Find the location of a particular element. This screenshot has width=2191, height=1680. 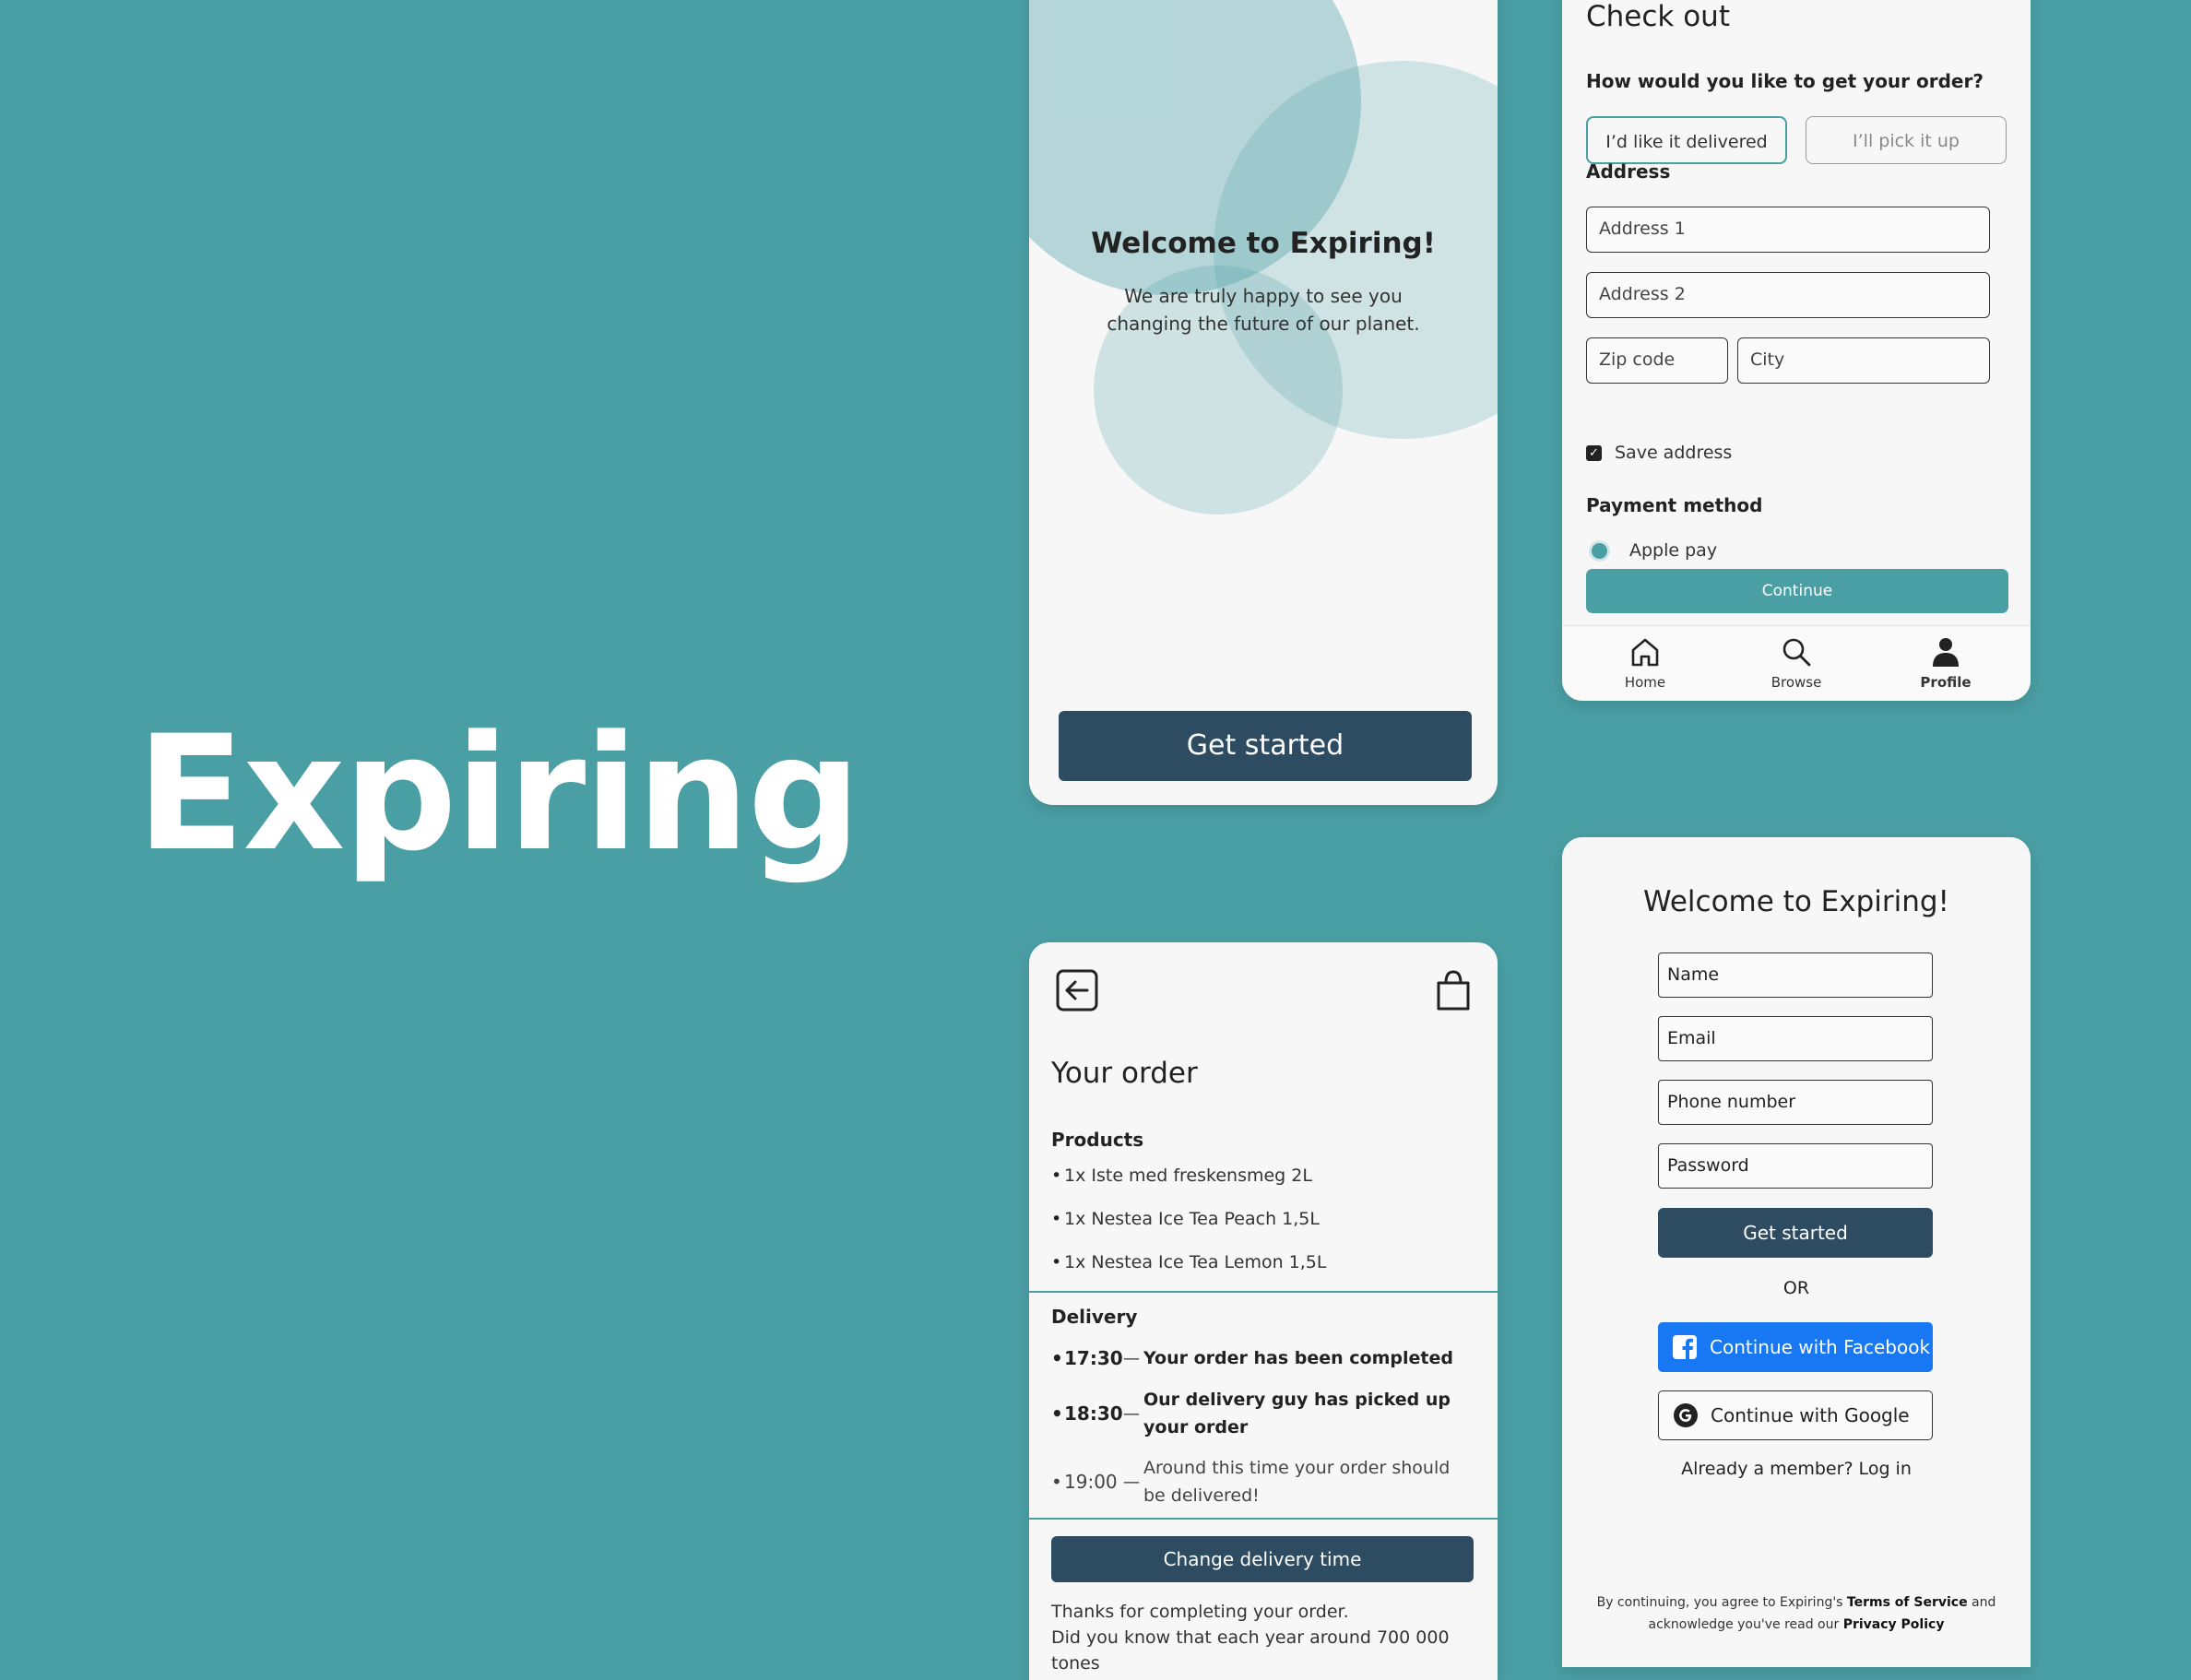

page-title: Your order is located at coordinates (1124, 1073).